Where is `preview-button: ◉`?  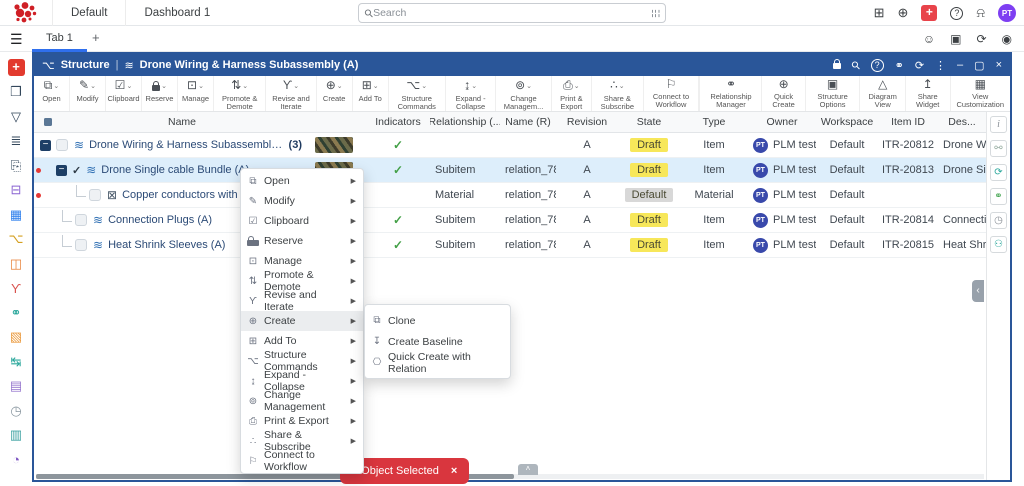
preview-button: ◉ is located at coordinates (1007, 39).